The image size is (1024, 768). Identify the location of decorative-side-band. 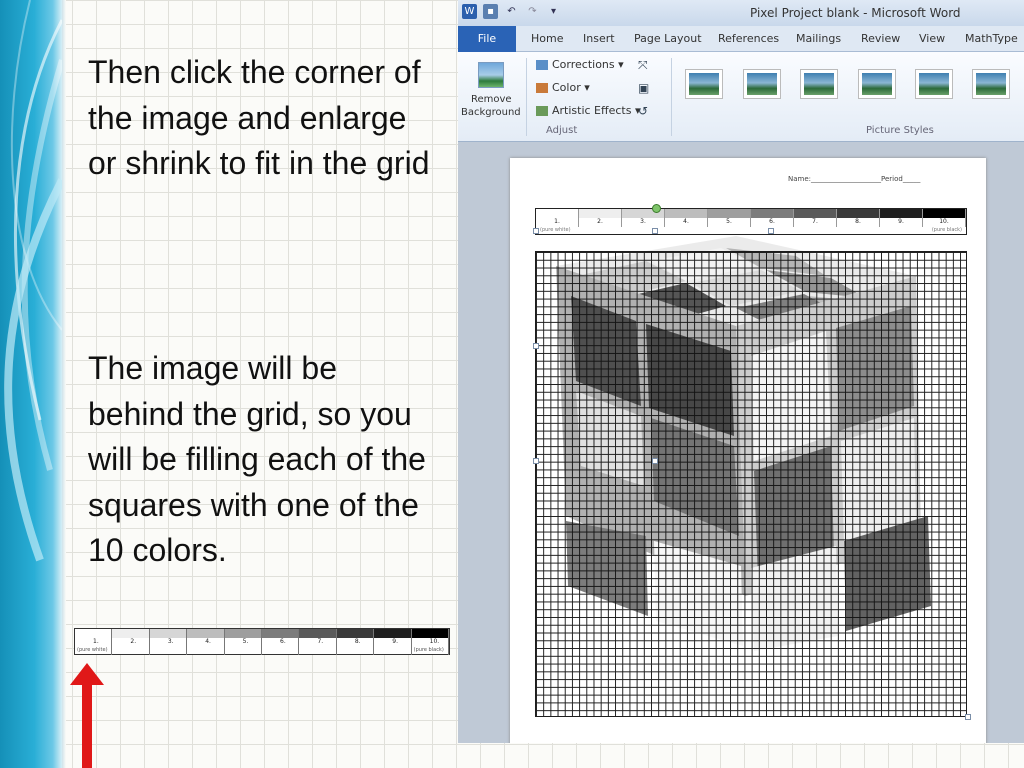
(31, 384).